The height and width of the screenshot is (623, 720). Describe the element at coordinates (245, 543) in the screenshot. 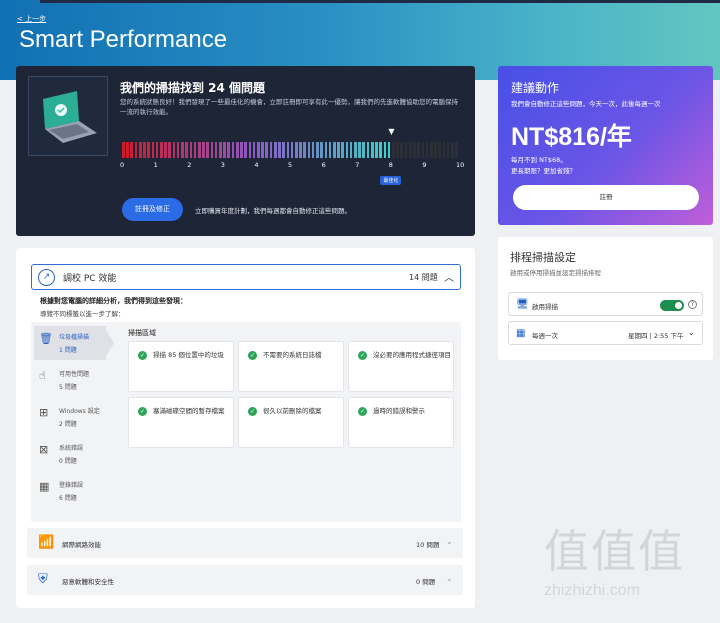

I see `network-performance-row: 📶 網際網路效能 10 問題 ⌄` at that location.